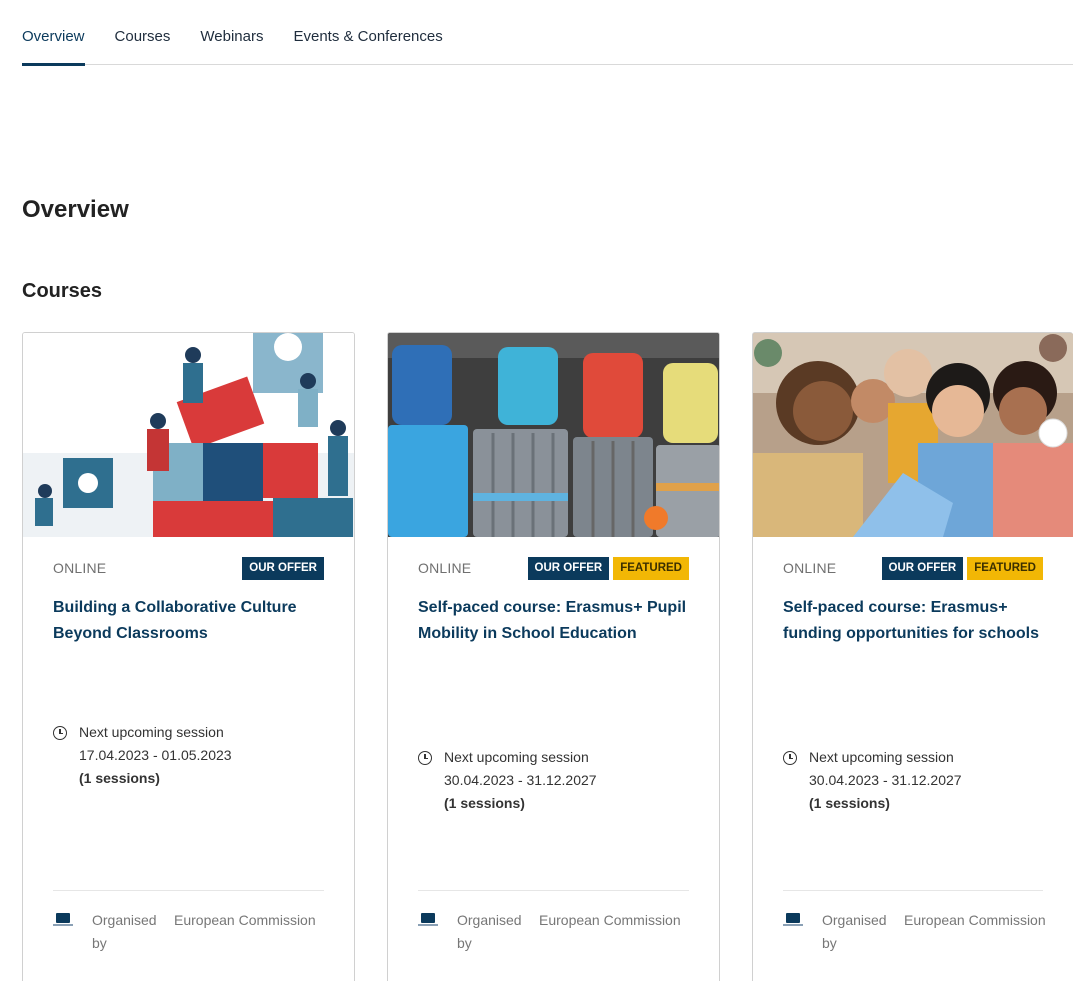  I want to click on tab-courses: Courses, so click(143, 32).